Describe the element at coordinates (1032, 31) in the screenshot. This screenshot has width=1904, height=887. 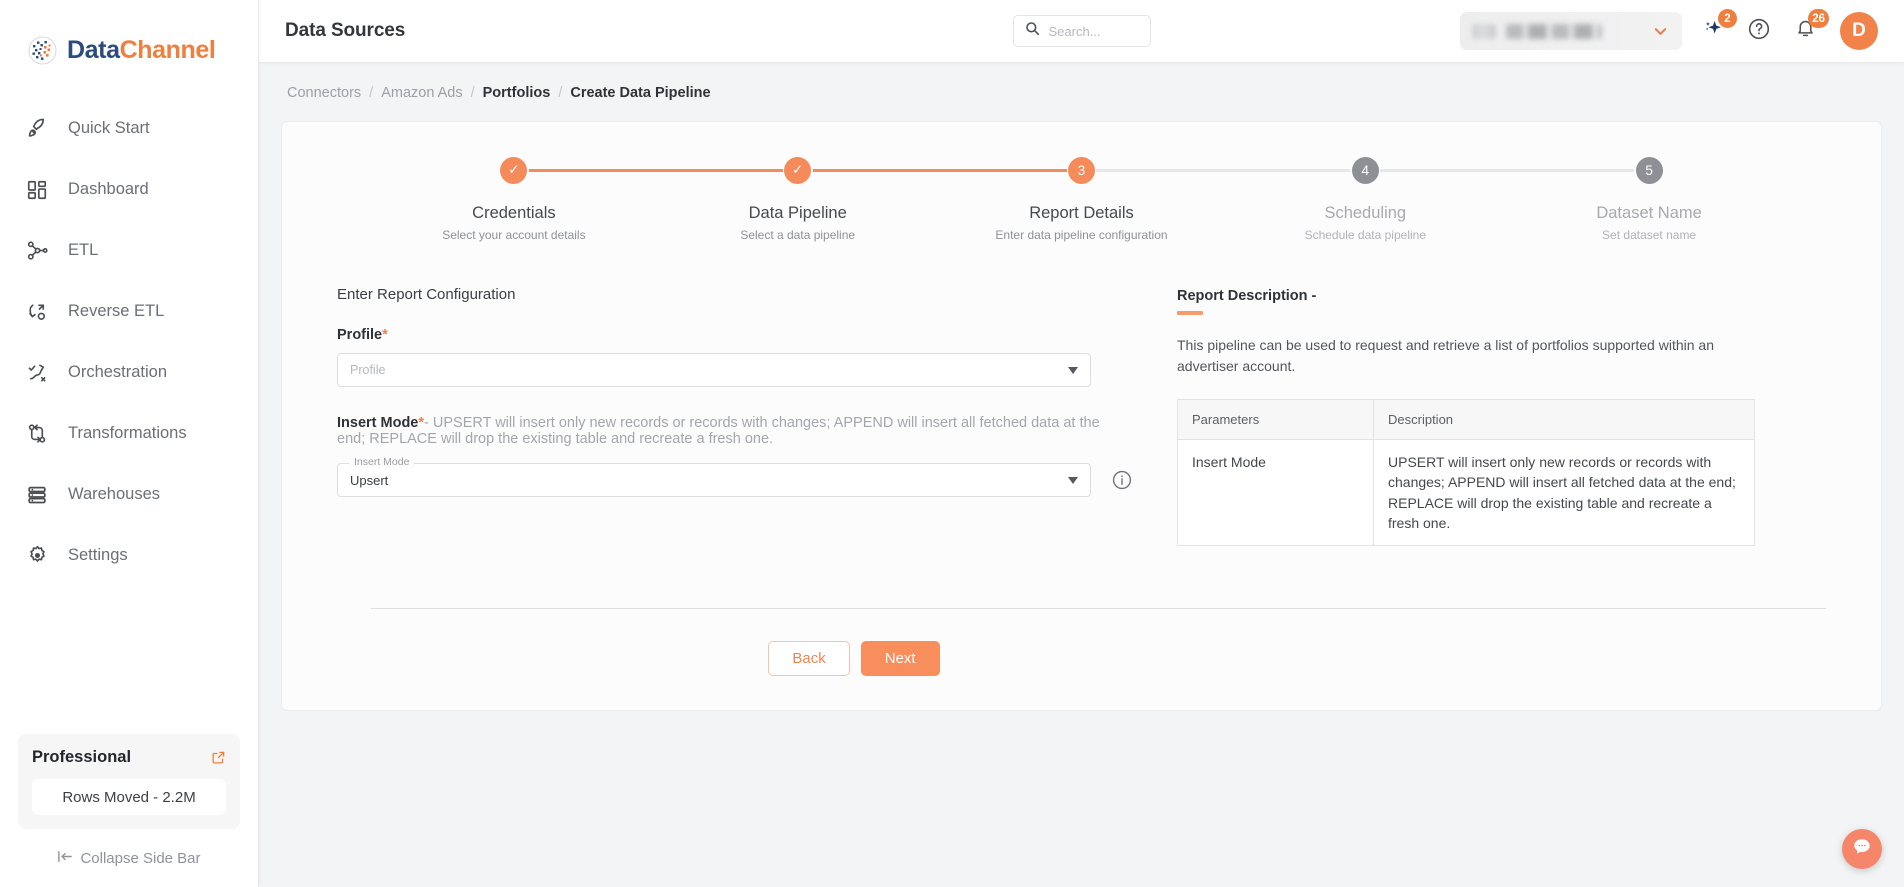
I see `search-icon` at that location.